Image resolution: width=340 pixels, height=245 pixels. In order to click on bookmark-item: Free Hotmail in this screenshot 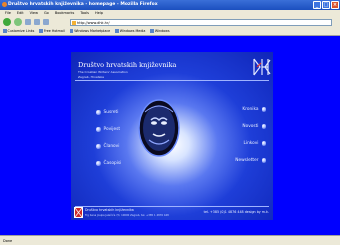, I will do `click(52, 31)`.